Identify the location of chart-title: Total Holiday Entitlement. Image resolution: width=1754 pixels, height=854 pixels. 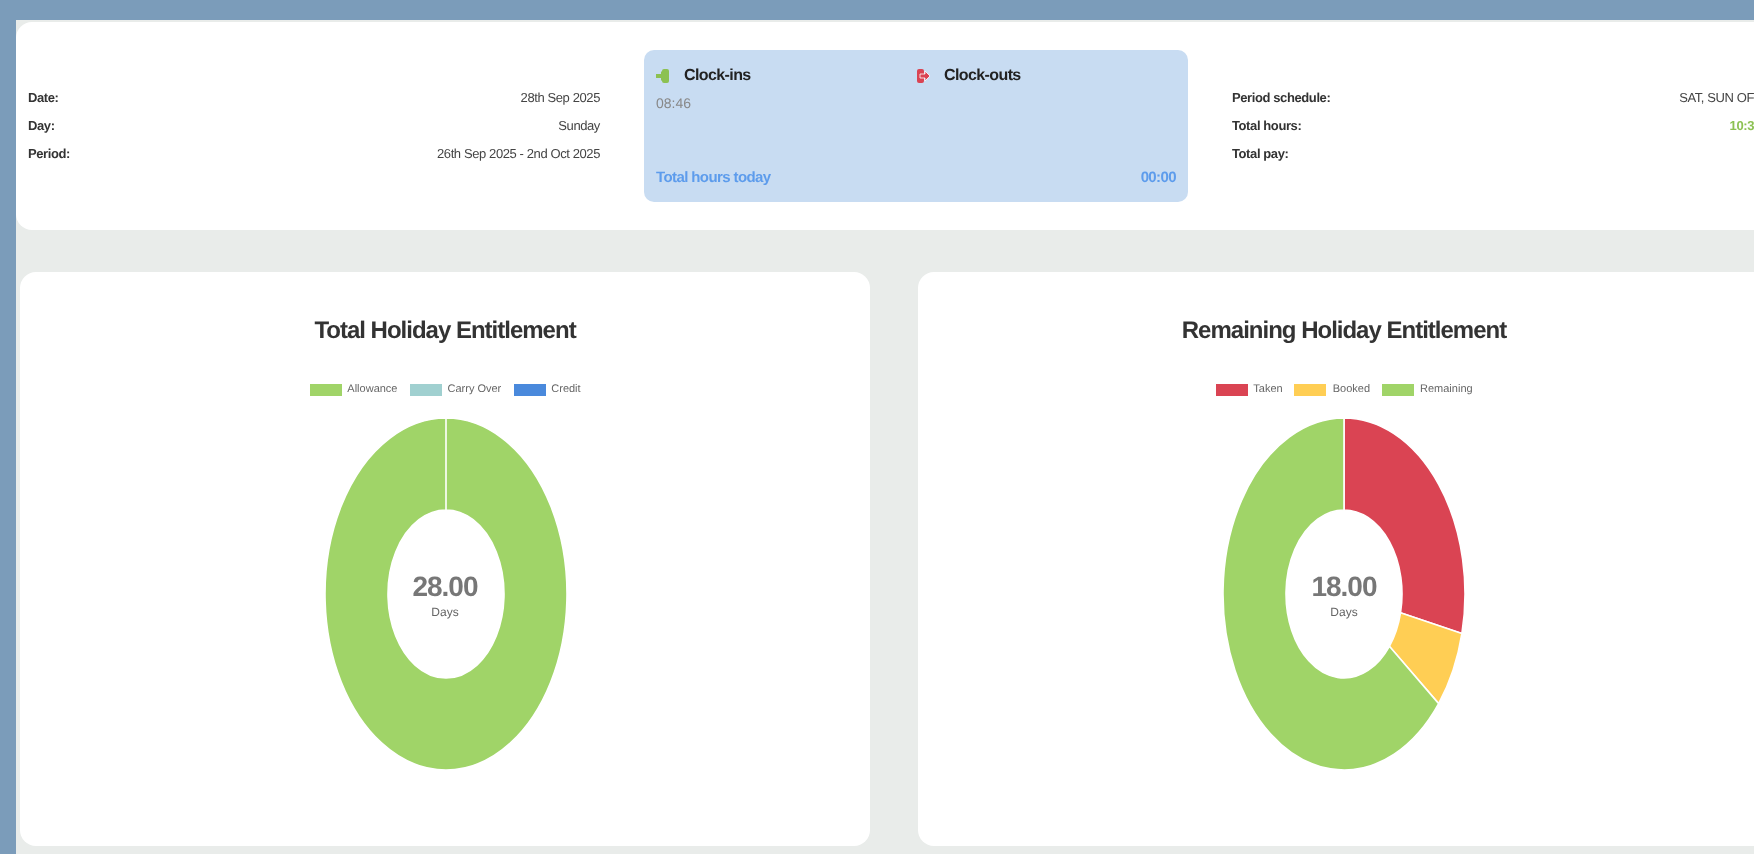
(445, 330).